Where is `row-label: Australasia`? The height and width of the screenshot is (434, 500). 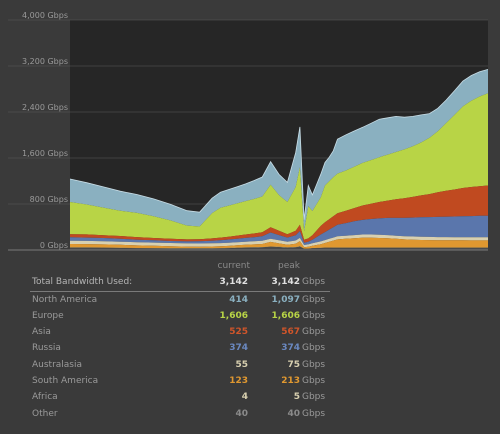
row-label: Australasia is located at coordinates (57, 364).